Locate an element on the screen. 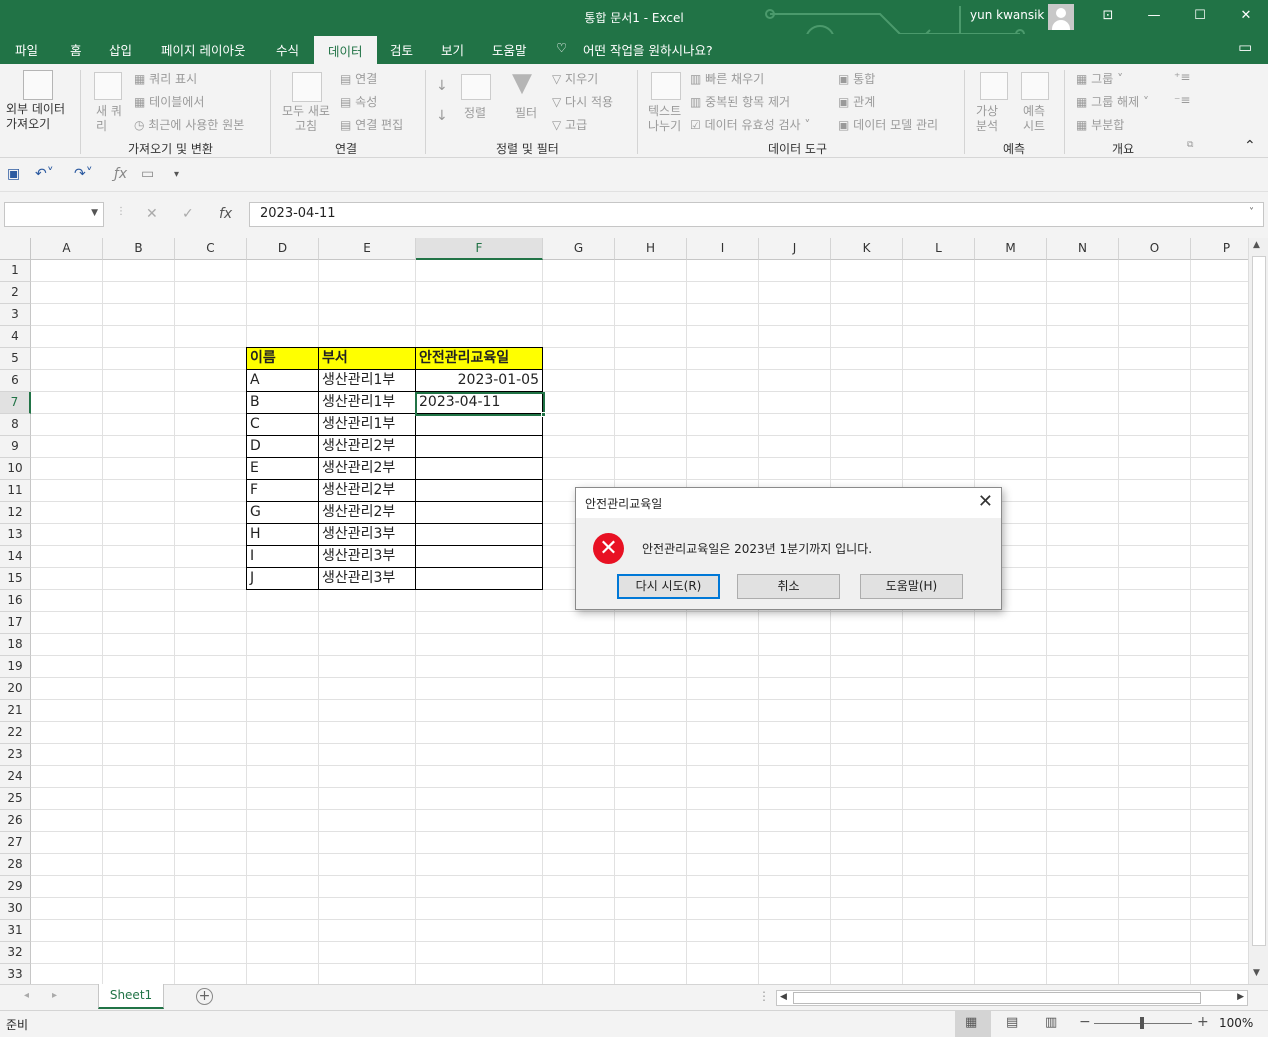 The image size is (1268, 1037). zoom-out-icon: − is located at coordinates (1085, 1022).